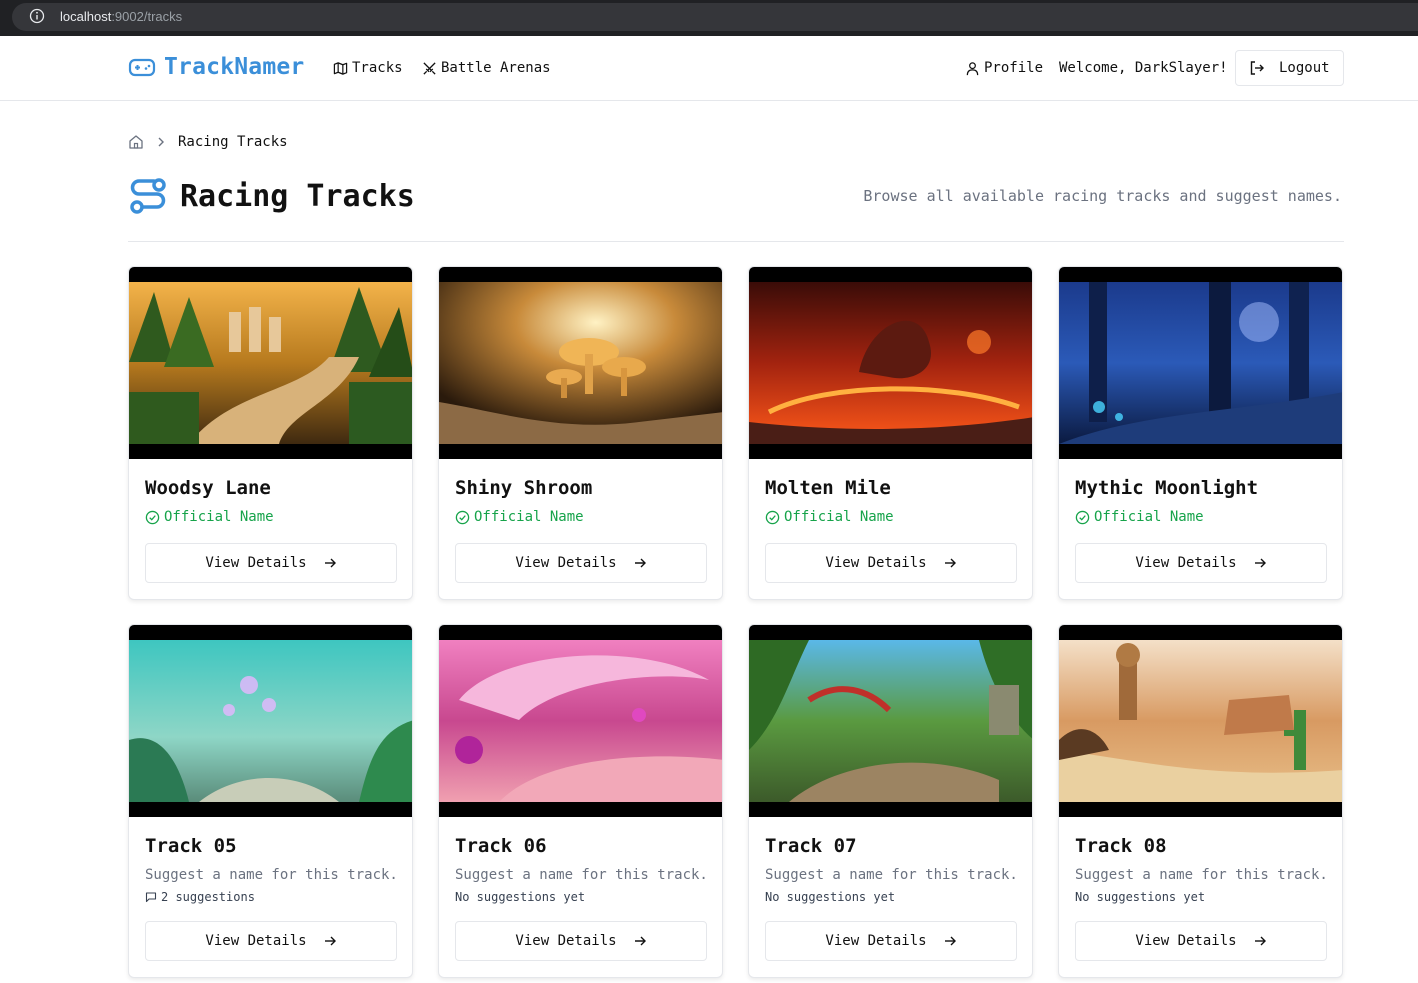 The height and width of the screenshot is (983, 1418). I want to click on breadcrumb-current: Racing Tracks, so click(233, 142).